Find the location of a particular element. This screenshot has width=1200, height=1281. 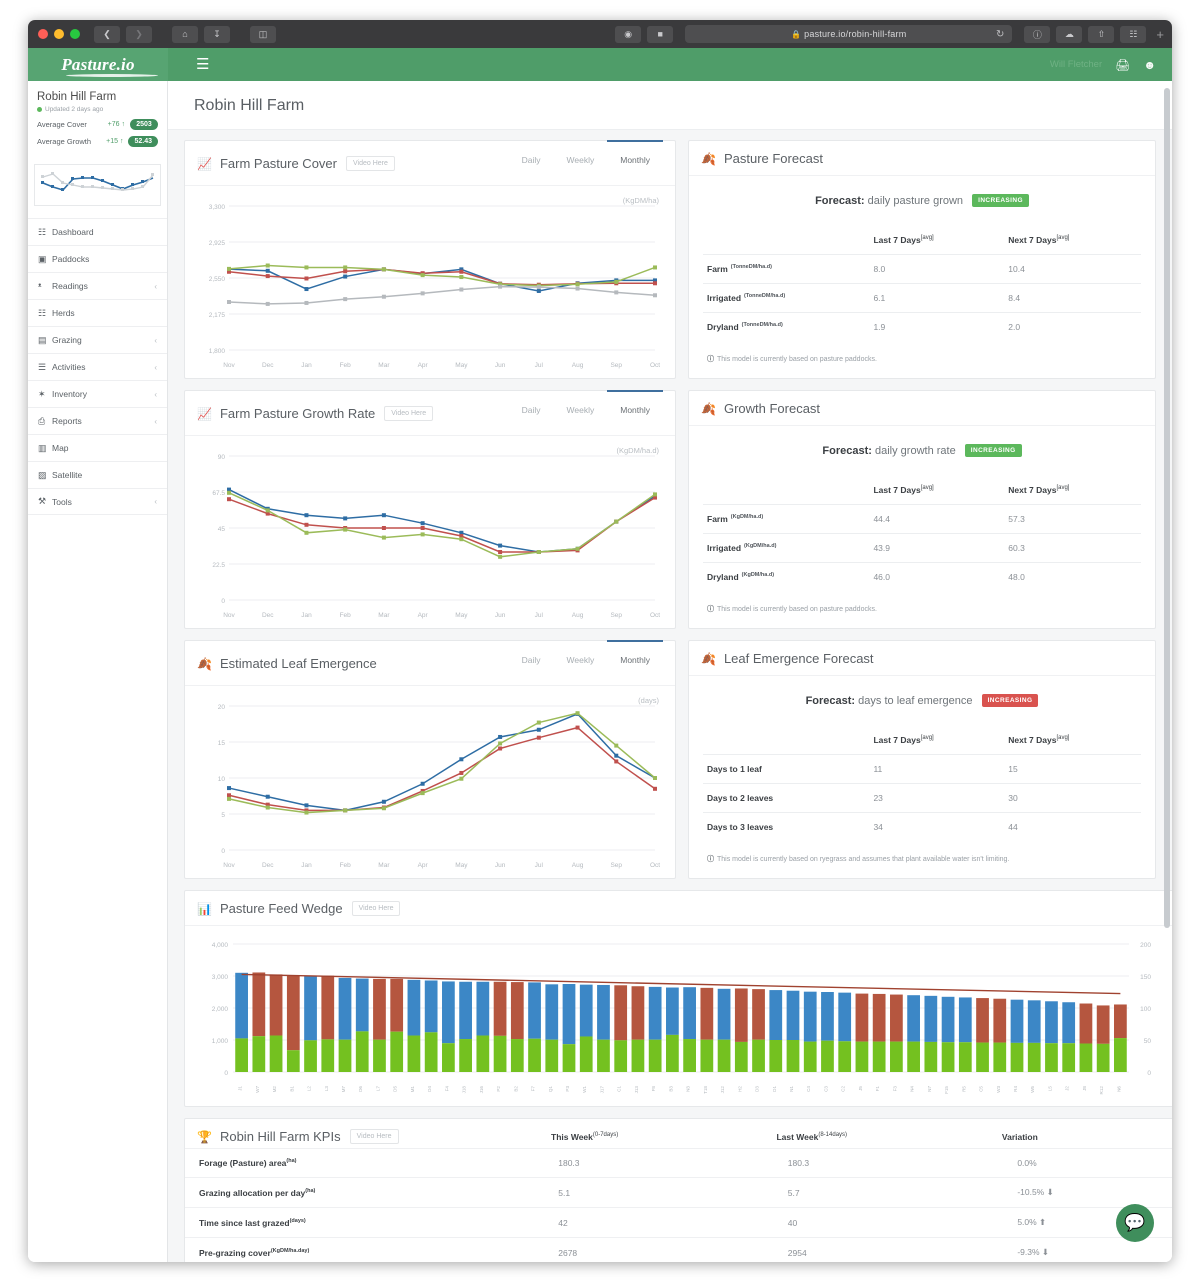

x-axis-tick: Apr is located at coordinates (423, 365).